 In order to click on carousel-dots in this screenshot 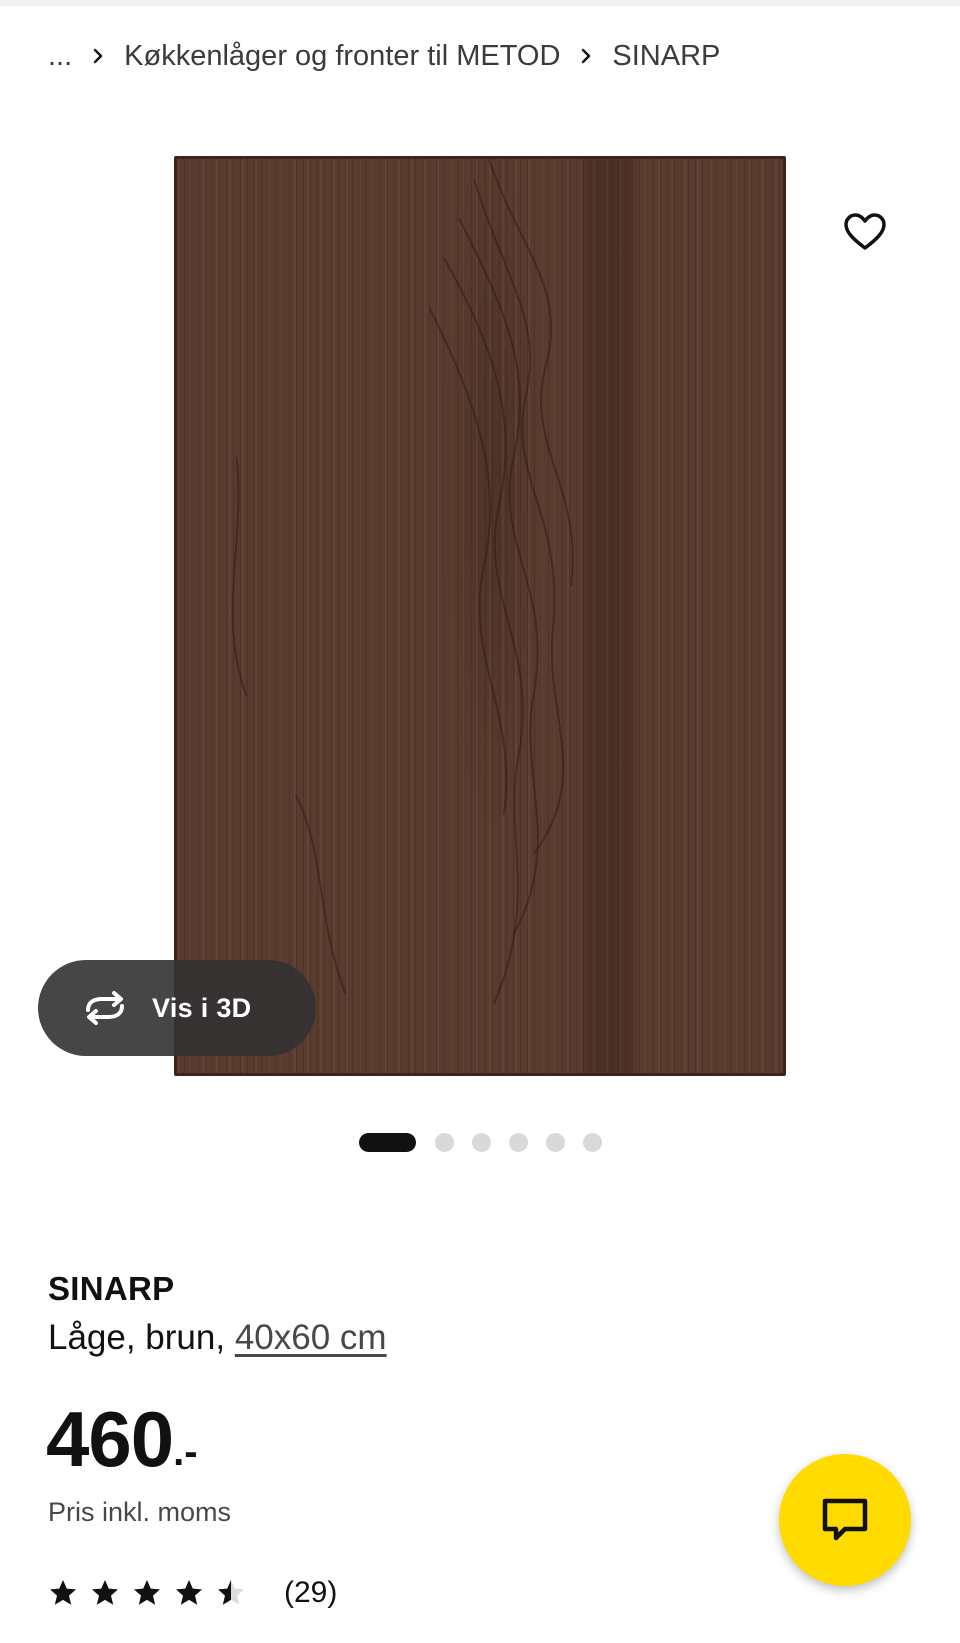, I will do `click(480, 1142)`.